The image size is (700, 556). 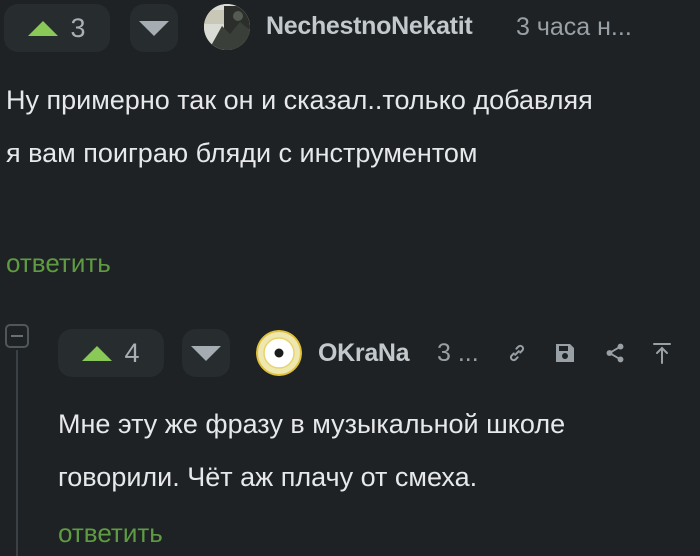 I want to click on upvote-button: 3, so click(x=57, y=28).